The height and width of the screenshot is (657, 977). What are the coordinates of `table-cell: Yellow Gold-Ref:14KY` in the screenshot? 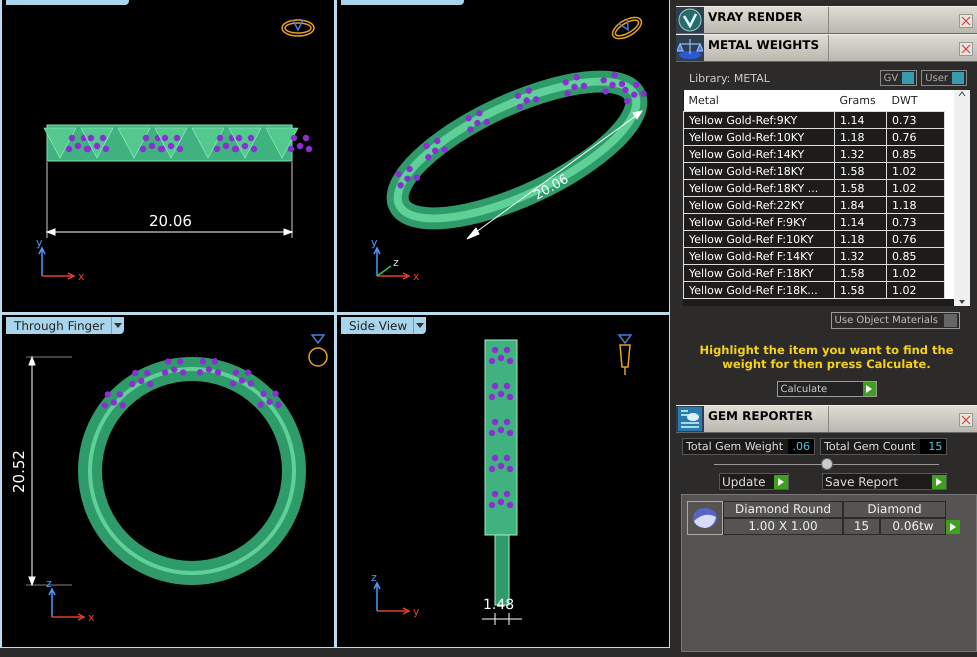 It's located at (759, 154).